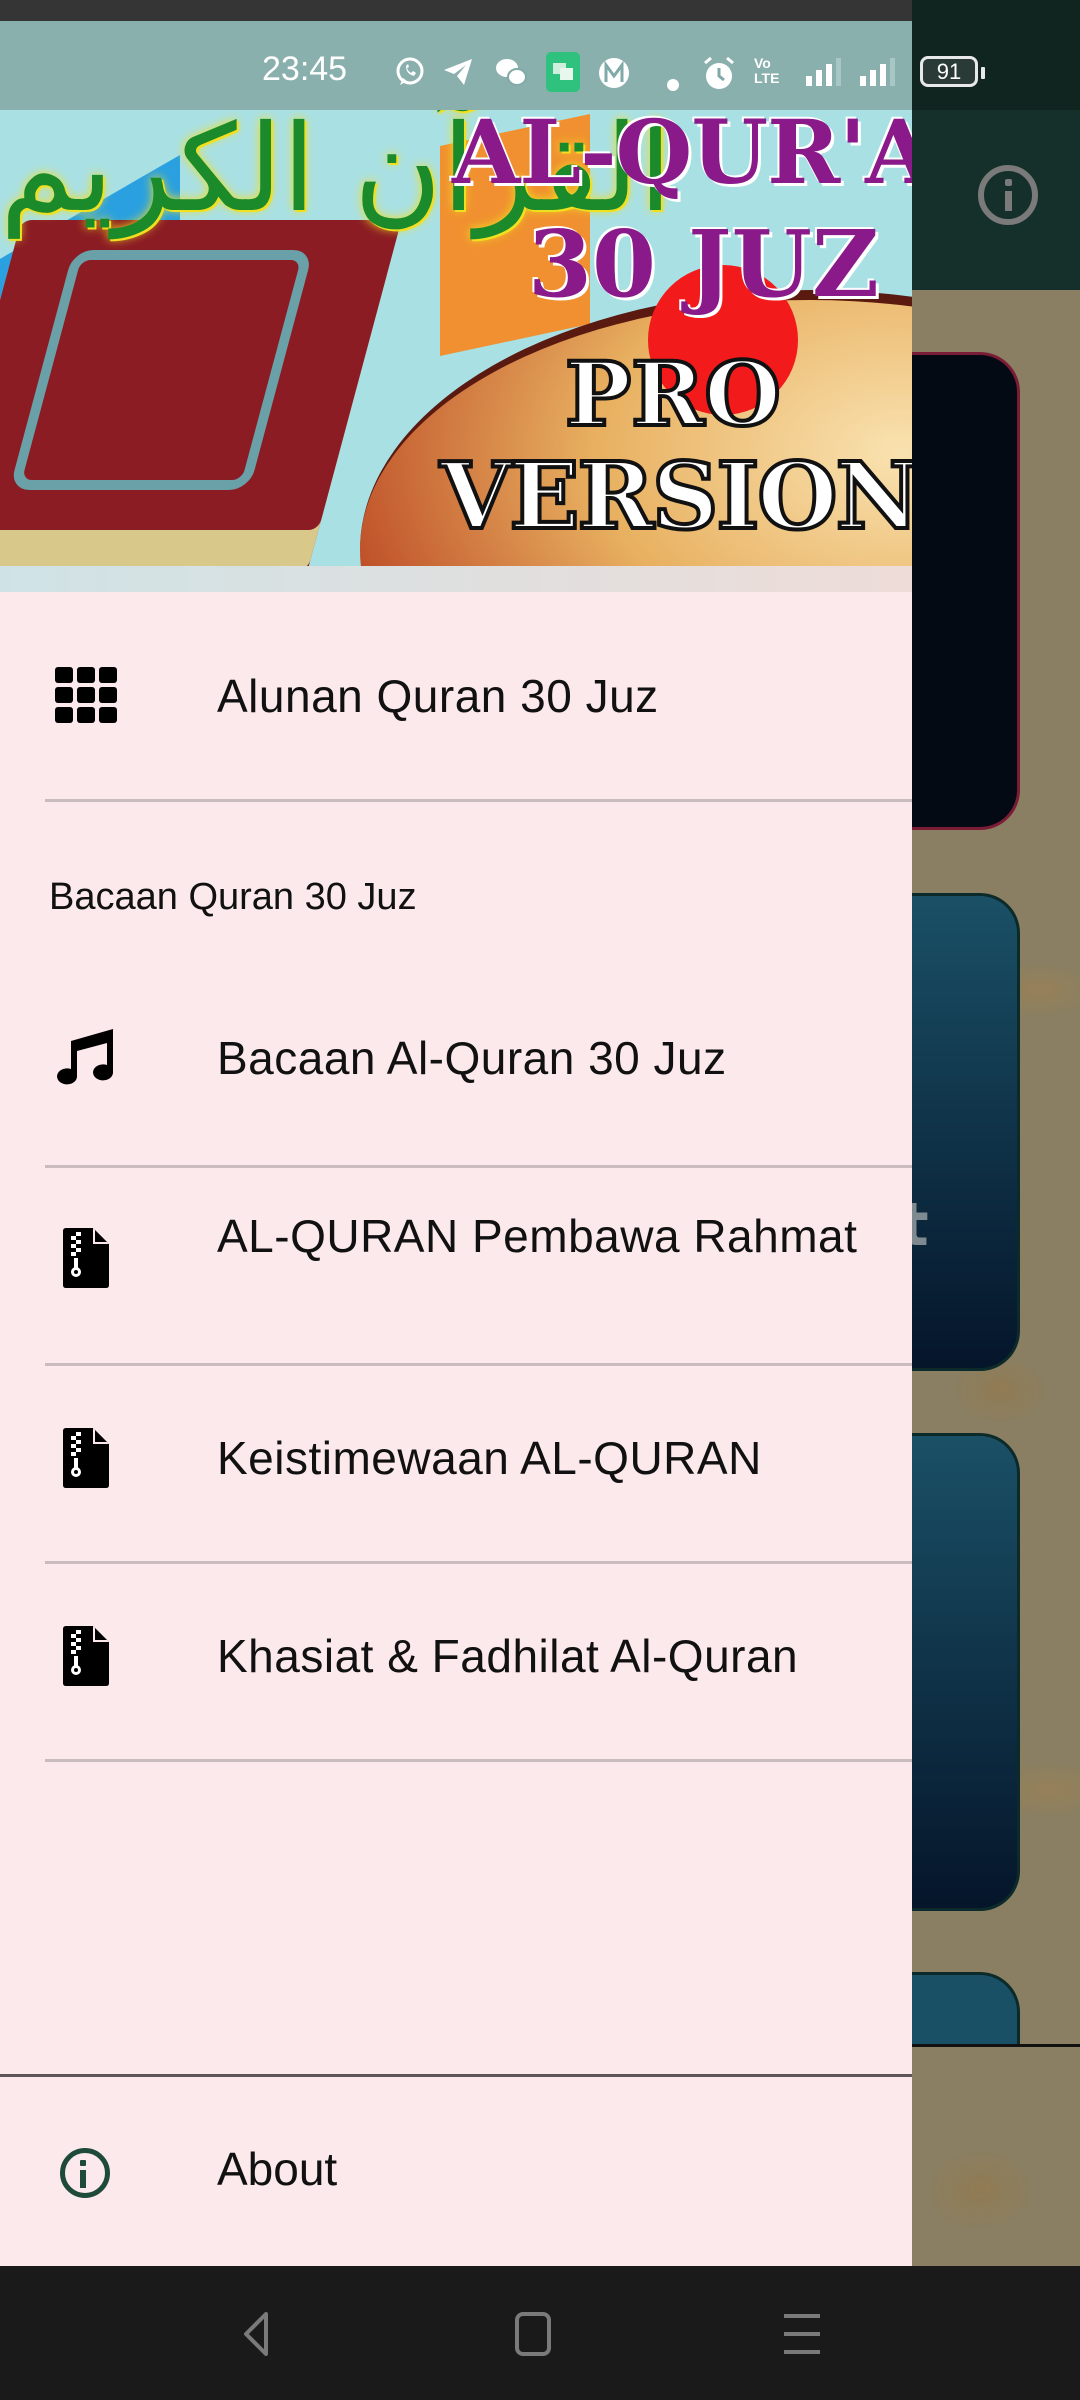 This screenshot has height=2400, width=1080. Describe the element at coordinates (489, 1458) in the screenshot. I see `menu-item-label: Keistimewaan AL-QURAN` at that location.